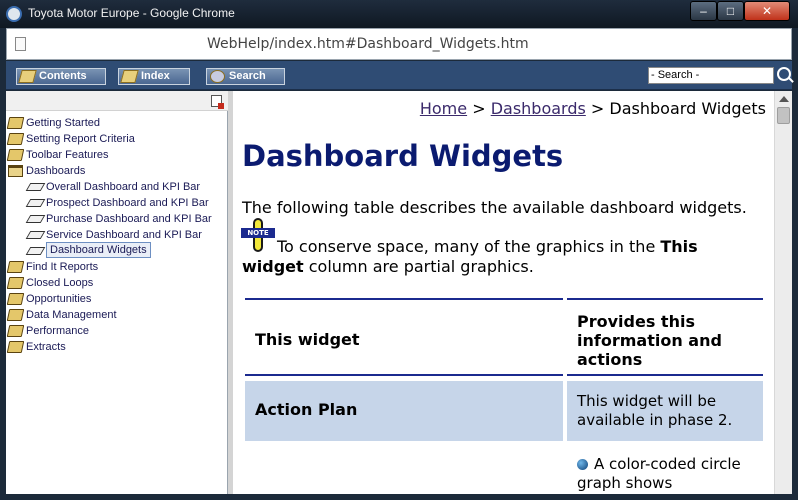 The height and width of the screenshot is (500, 798). I want to click on url-text: WebHelp/index.htm#Dashboard_Widgets.htm, so click(368, 44).